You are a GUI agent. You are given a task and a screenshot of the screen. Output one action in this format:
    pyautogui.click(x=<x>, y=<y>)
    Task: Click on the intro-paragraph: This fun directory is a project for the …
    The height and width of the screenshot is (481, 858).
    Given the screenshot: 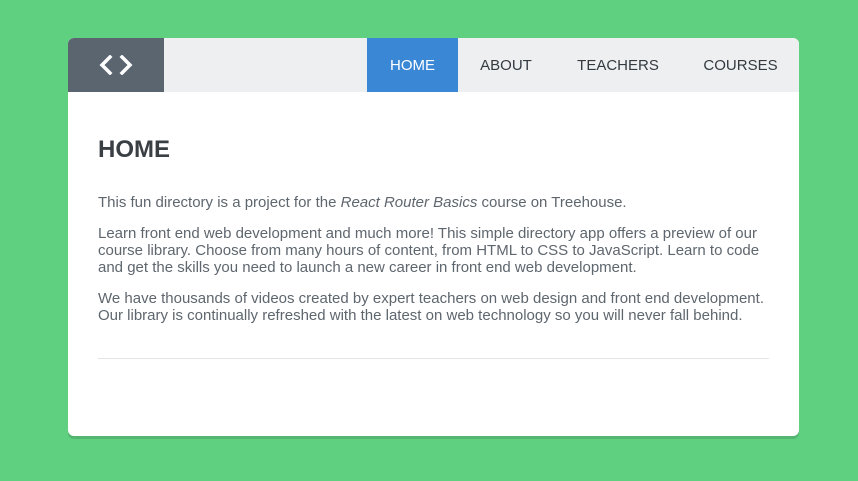 What is the action you would take?
    pyautogui.click(x=433, y=202)
    